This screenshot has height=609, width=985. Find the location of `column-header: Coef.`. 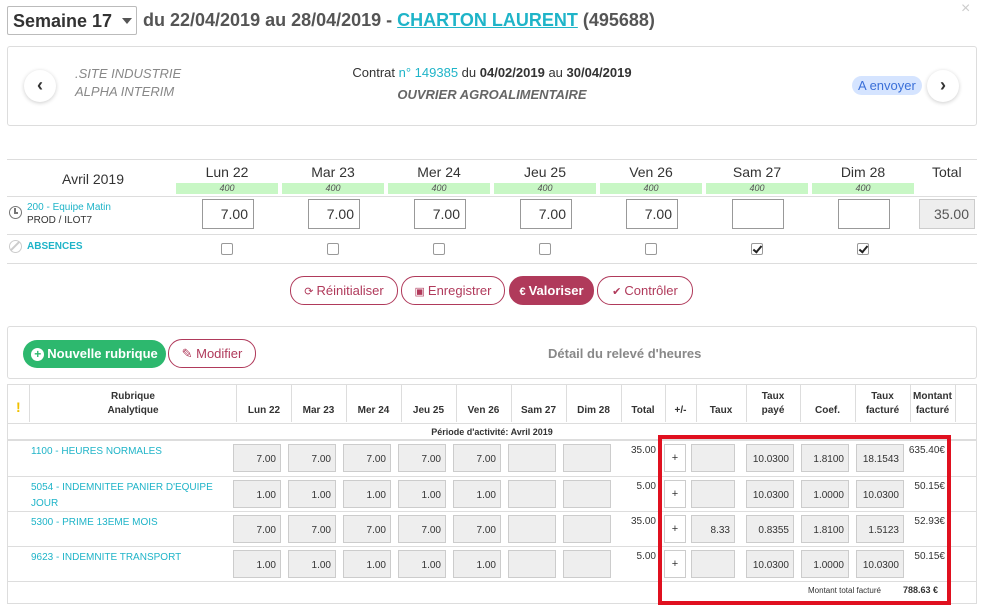

column-header: Coef. is located at coordinates (827, 403).